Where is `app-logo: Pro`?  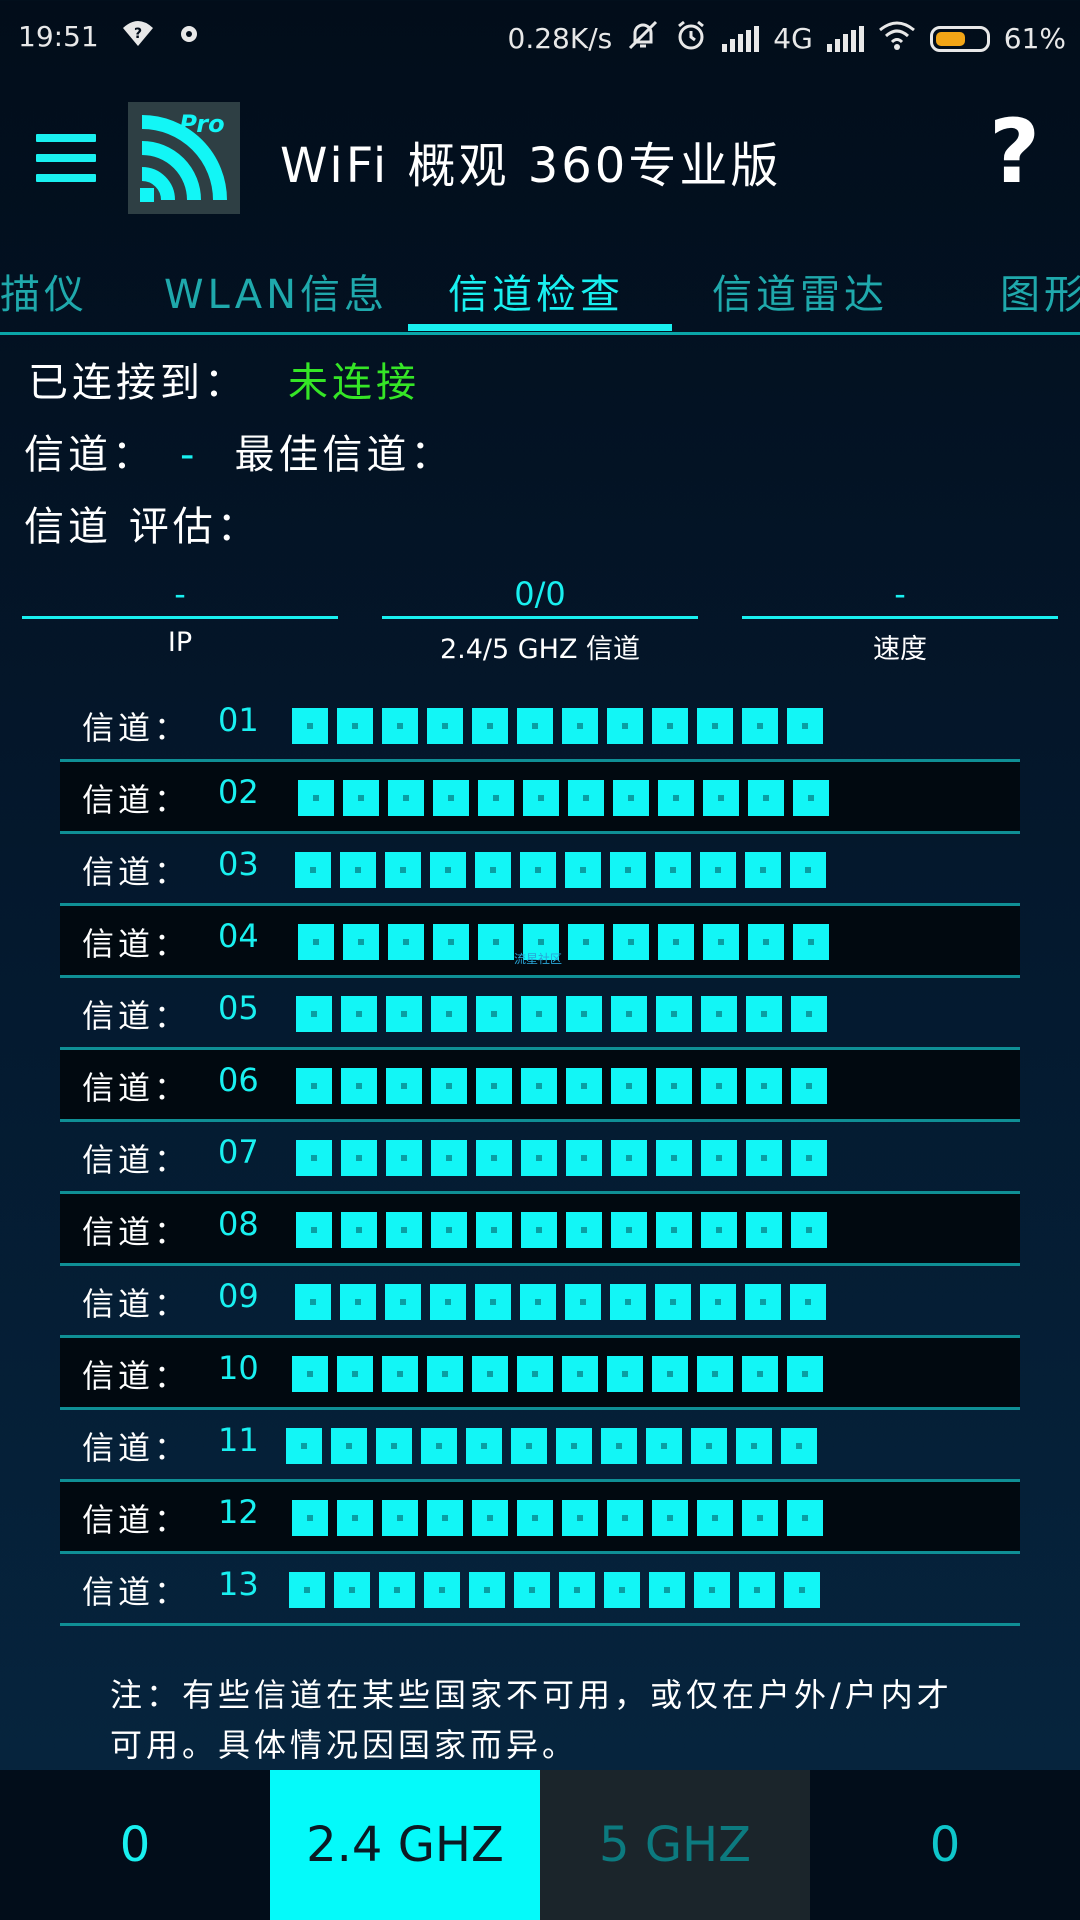 app-logo: Pro is located at coordinates (184, 158).